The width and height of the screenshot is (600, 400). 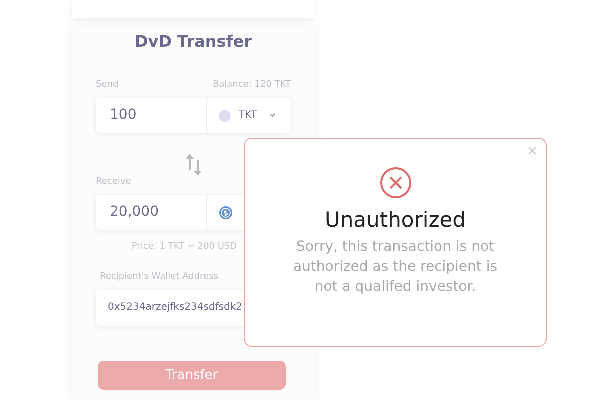 What do you see at coordinates (159, 277) in the screenshot?
I see `field-label: Recipient's Wallet Address` at bounding box center [159, 277].